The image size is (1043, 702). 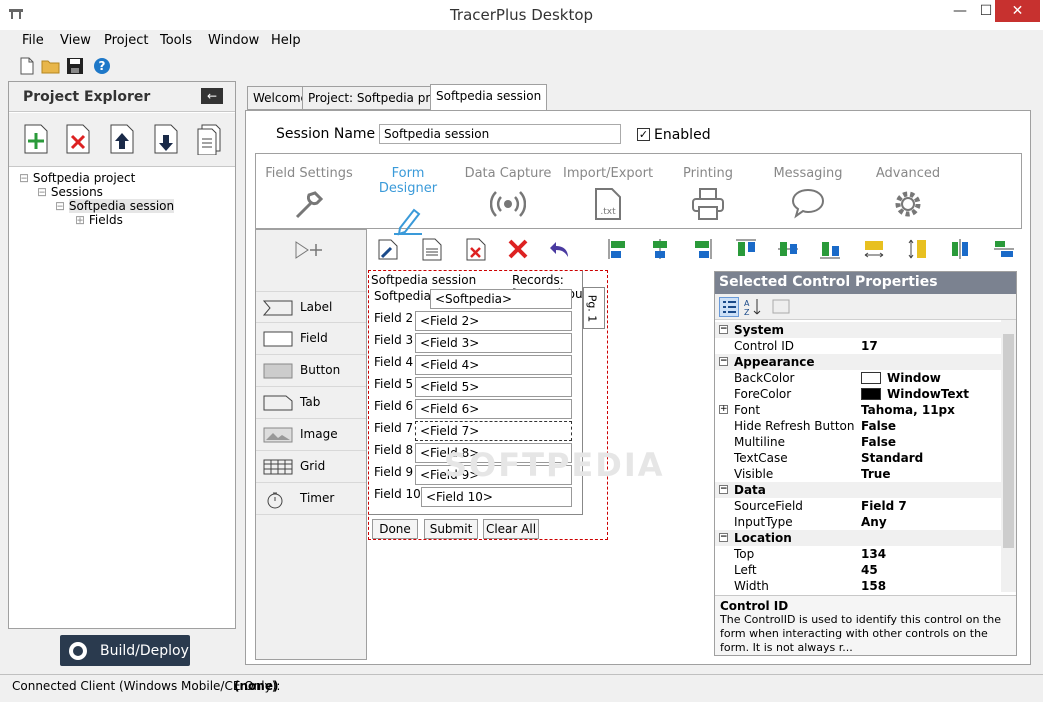 I want to click on enabled-checkbox: ✓, so click(x=643, y=134).